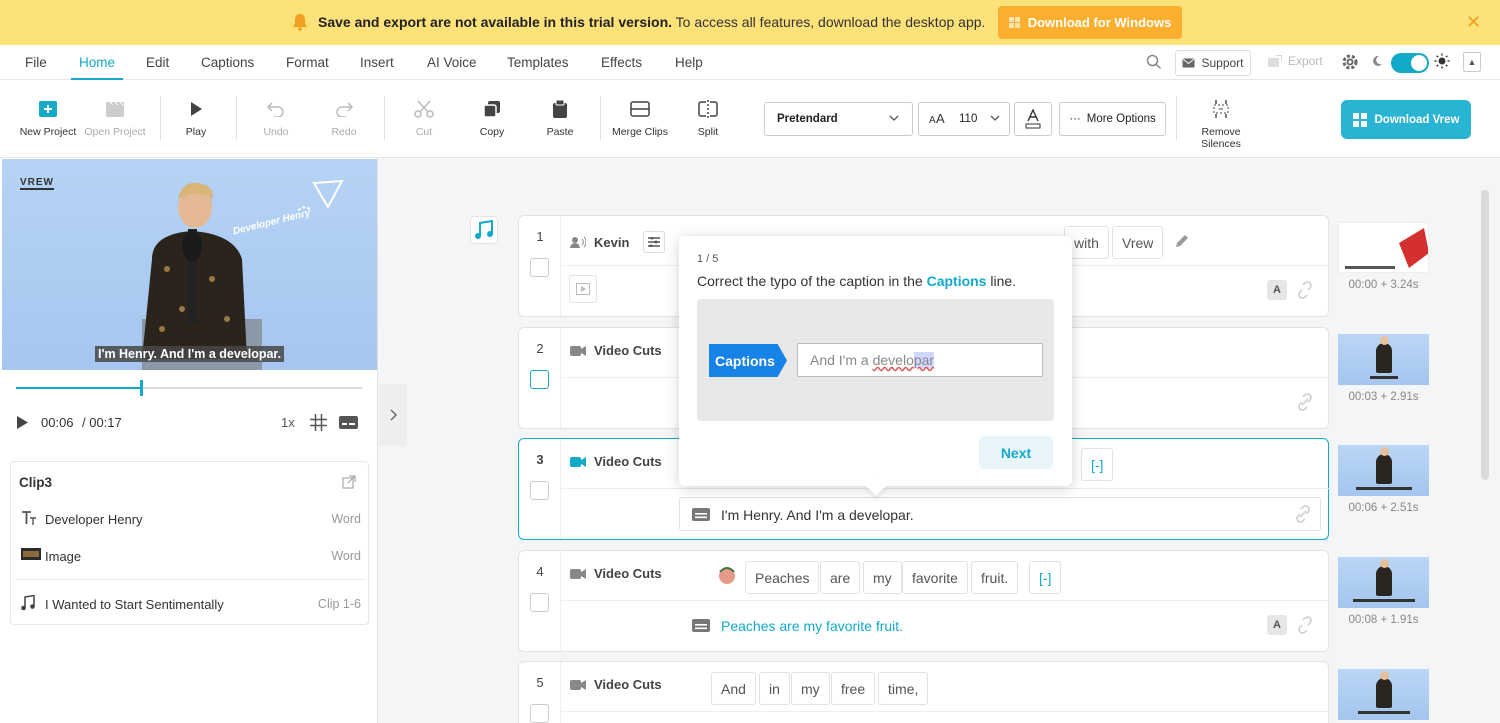 The width and height of the screenshot is (1500, 723). What do you see at coordinates (1410, 63) in the screenshot?
I see `theme-toggle` at bounding box center [1410, 63].